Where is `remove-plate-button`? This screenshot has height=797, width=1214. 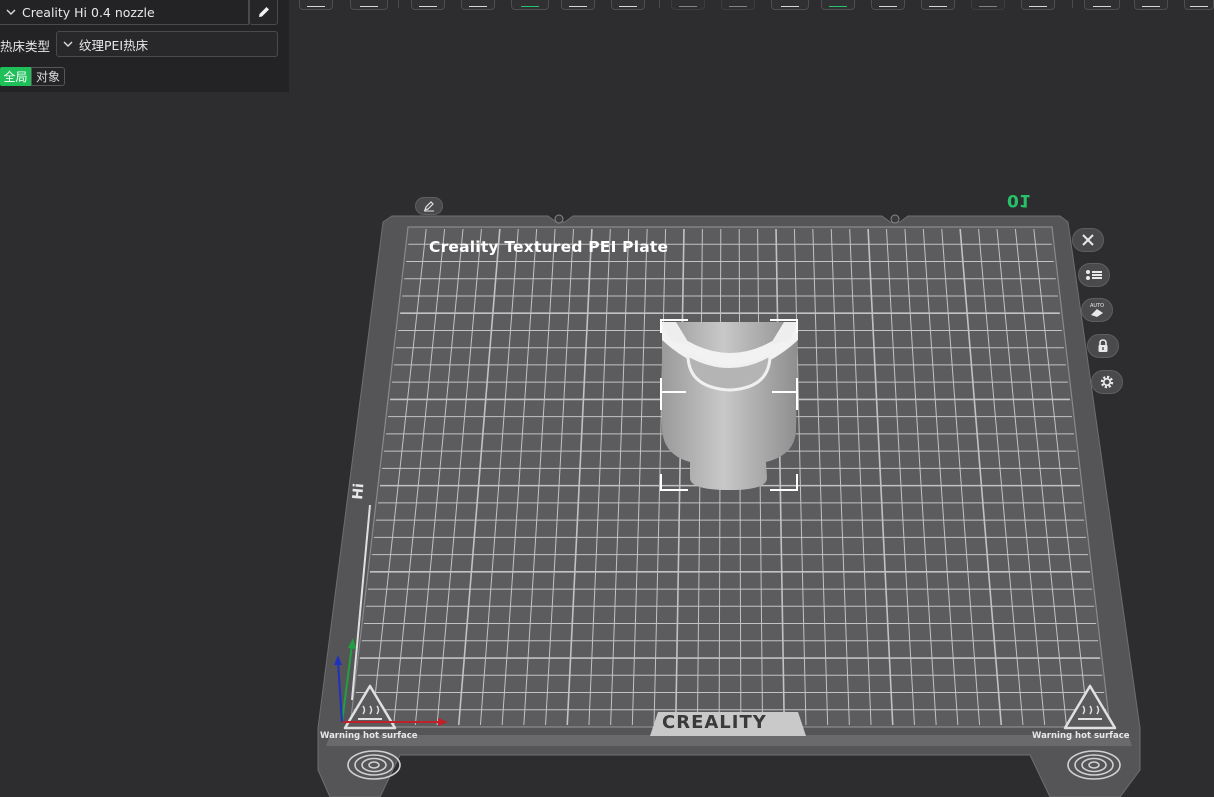 remove-plate-button is located at coordinates (1088, 240).